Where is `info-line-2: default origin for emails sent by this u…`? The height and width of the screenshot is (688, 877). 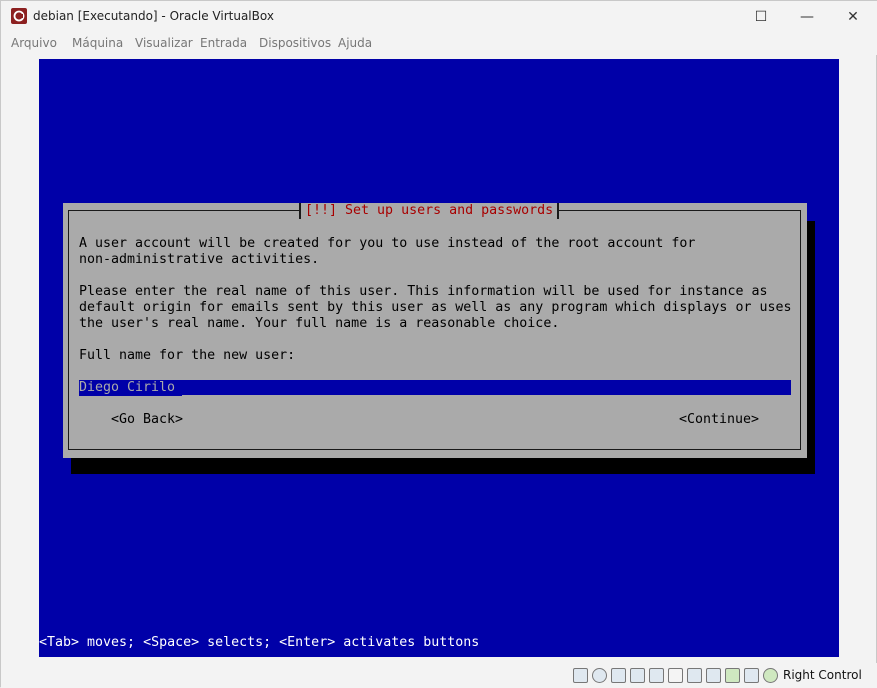
info-line-2: default origin for emails sent by this u… is located at coordinates (435, 307).